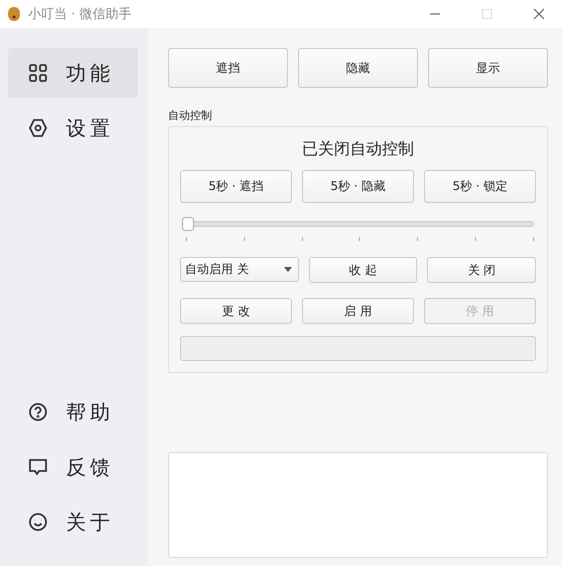 The image size is (562, 566). What do you see at coordinates (90, 73) in the screenshot?
I see `sidebar-label: 功能` at bounding box center [90, 73].